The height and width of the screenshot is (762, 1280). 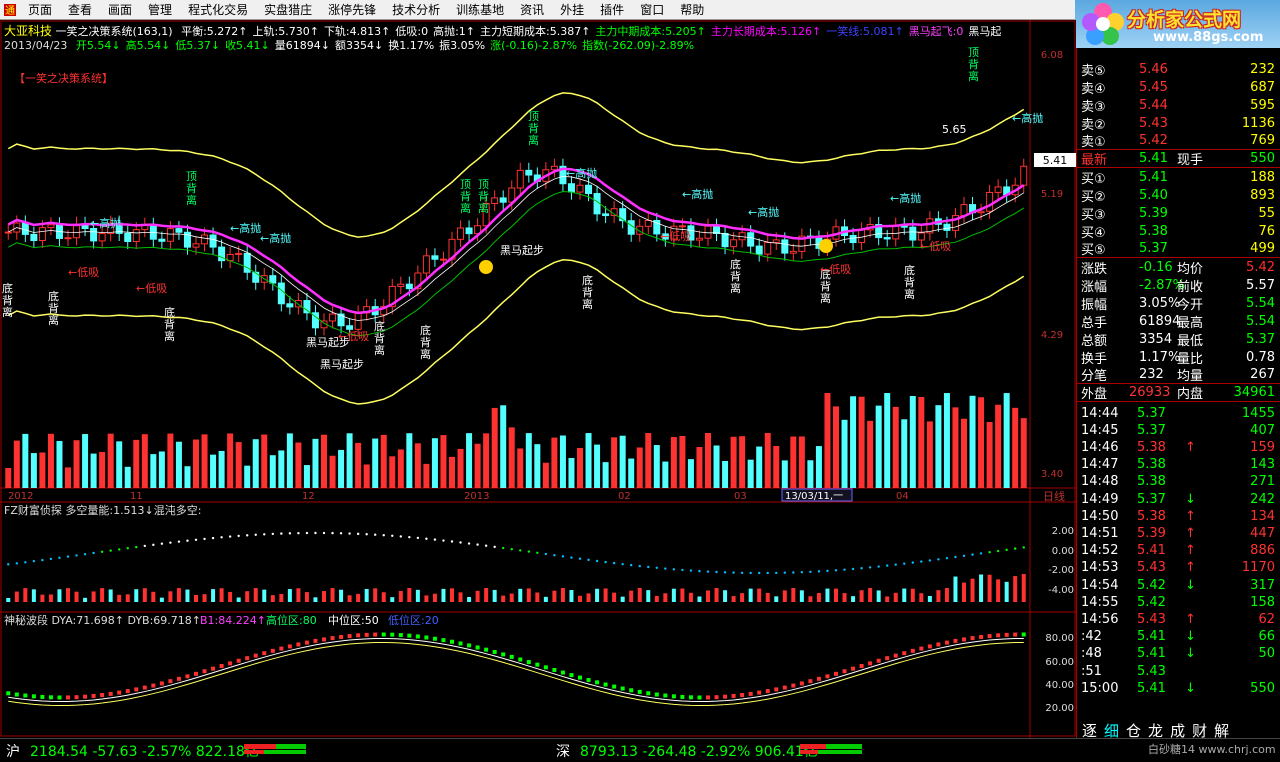 What do you see at coordinates (353, 620) in the screenshot?
I see `sub2-mid: 中位区:50` at bounding box center [353, 620].